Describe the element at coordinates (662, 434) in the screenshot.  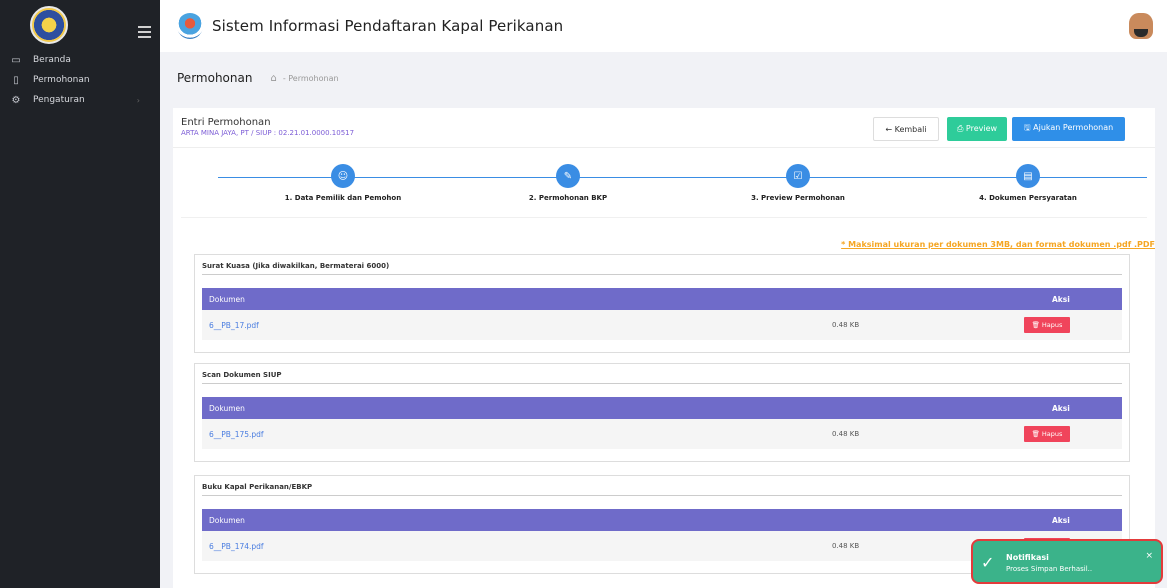
I see `table-row: 6__PB_175.pdf 0.48 KB 🗑 Hapus` at that location.